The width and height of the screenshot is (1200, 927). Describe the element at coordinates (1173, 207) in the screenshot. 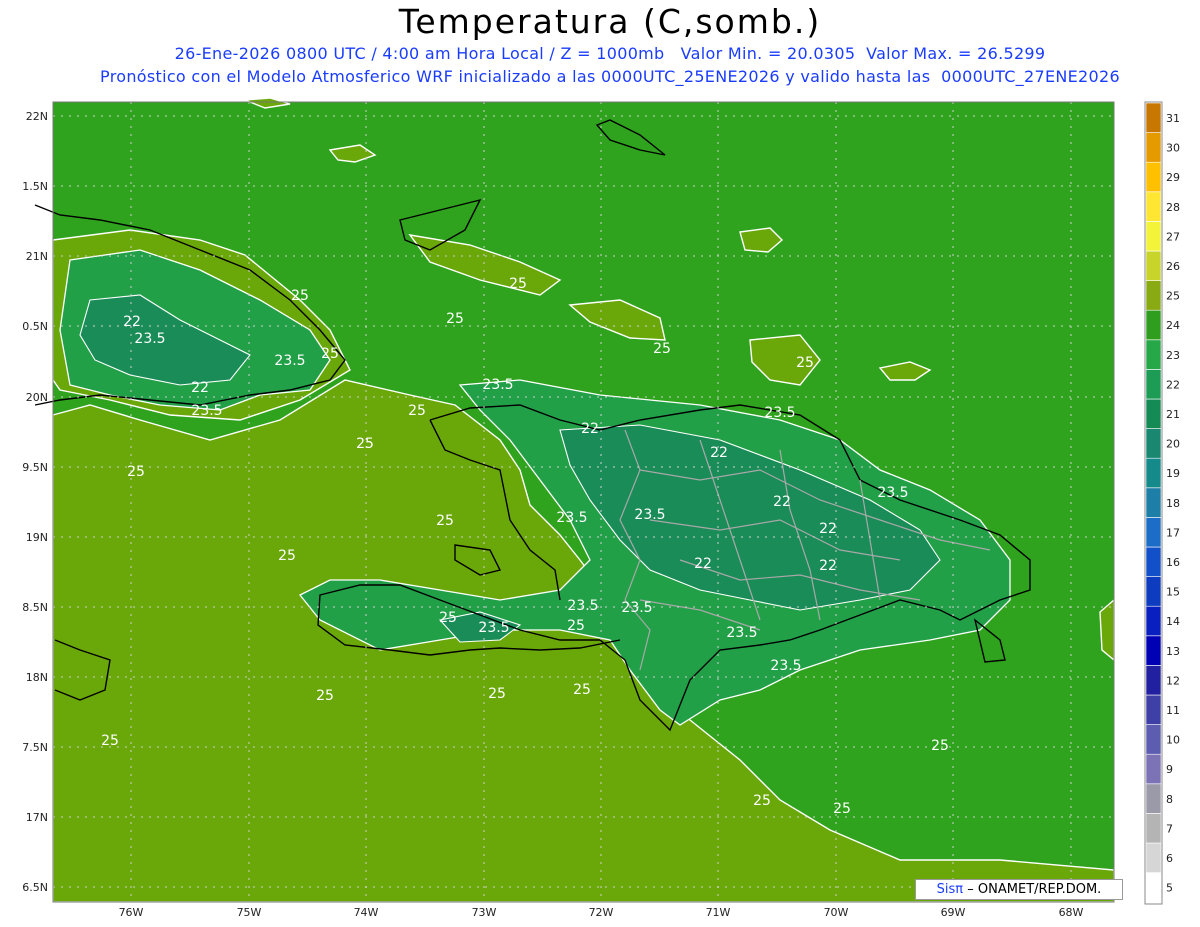

I see `colorbar-label: 28` at that location.